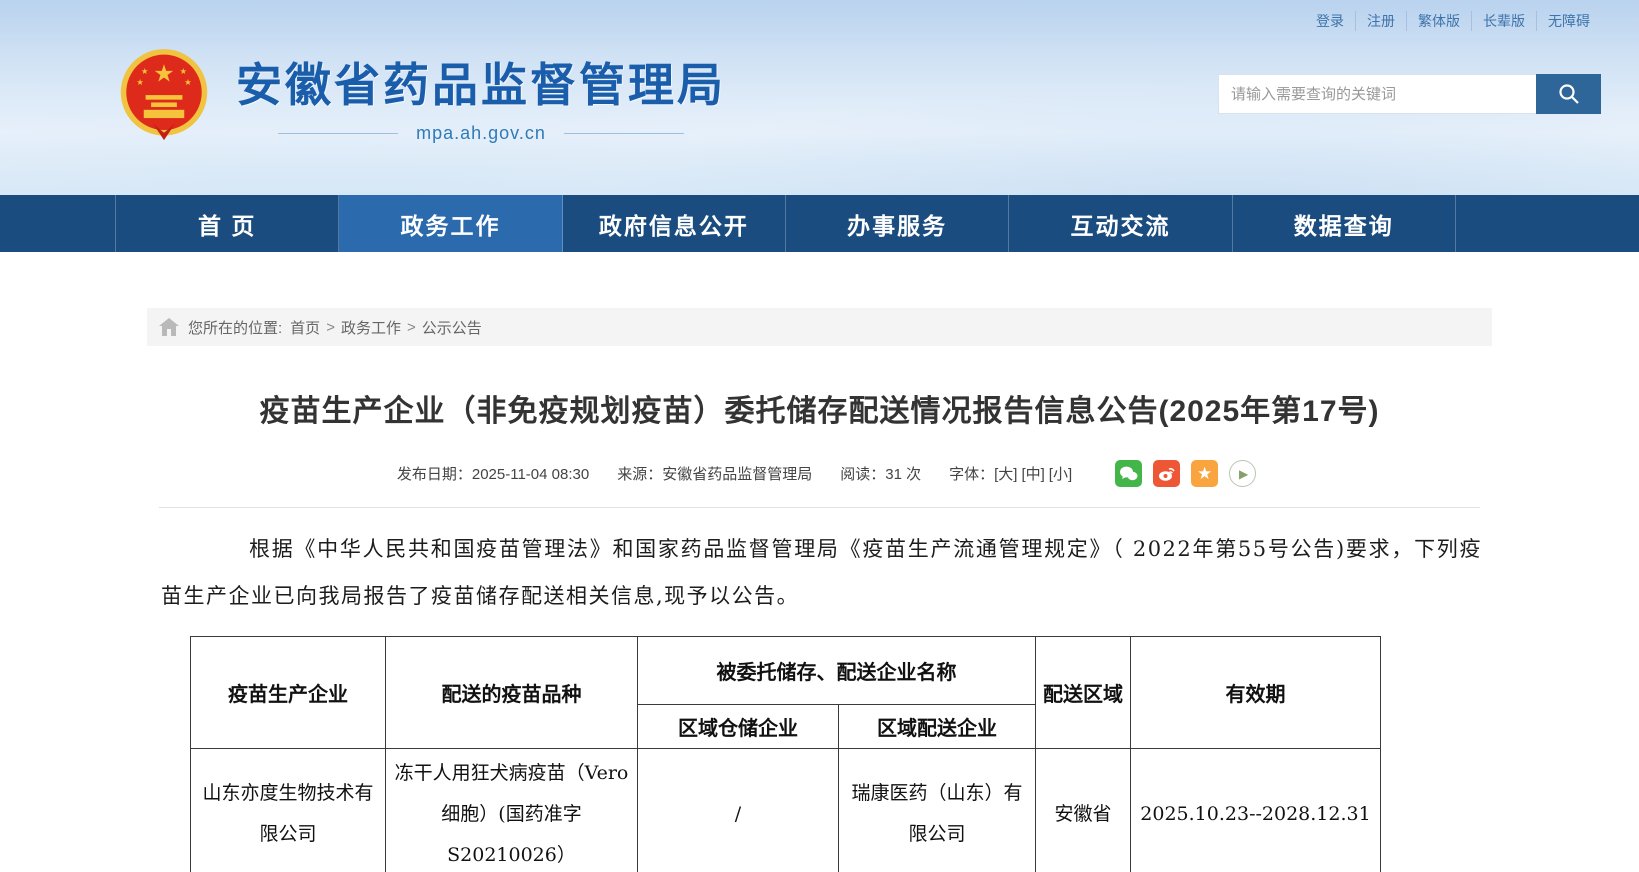 The height and width of the screenshot is (872, 1639). What do you see at coordinates (434, 474) in the screenshot?
I see `publish-date-label: 发布日期：` at bounding box center [434, 474].